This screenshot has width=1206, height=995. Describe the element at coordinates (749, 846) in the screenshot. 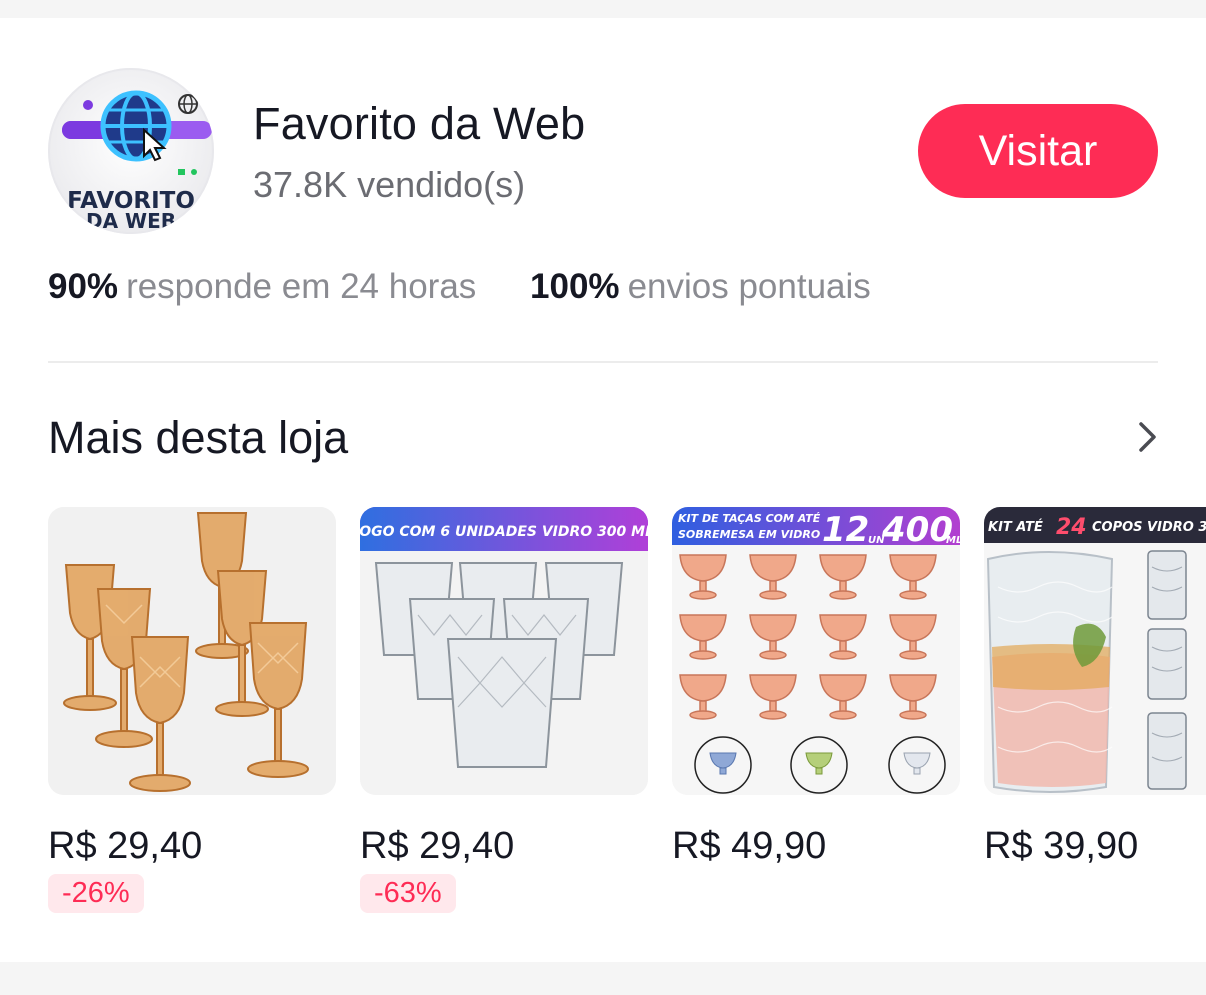

I see `product-price: R$ 49,90` at that location.